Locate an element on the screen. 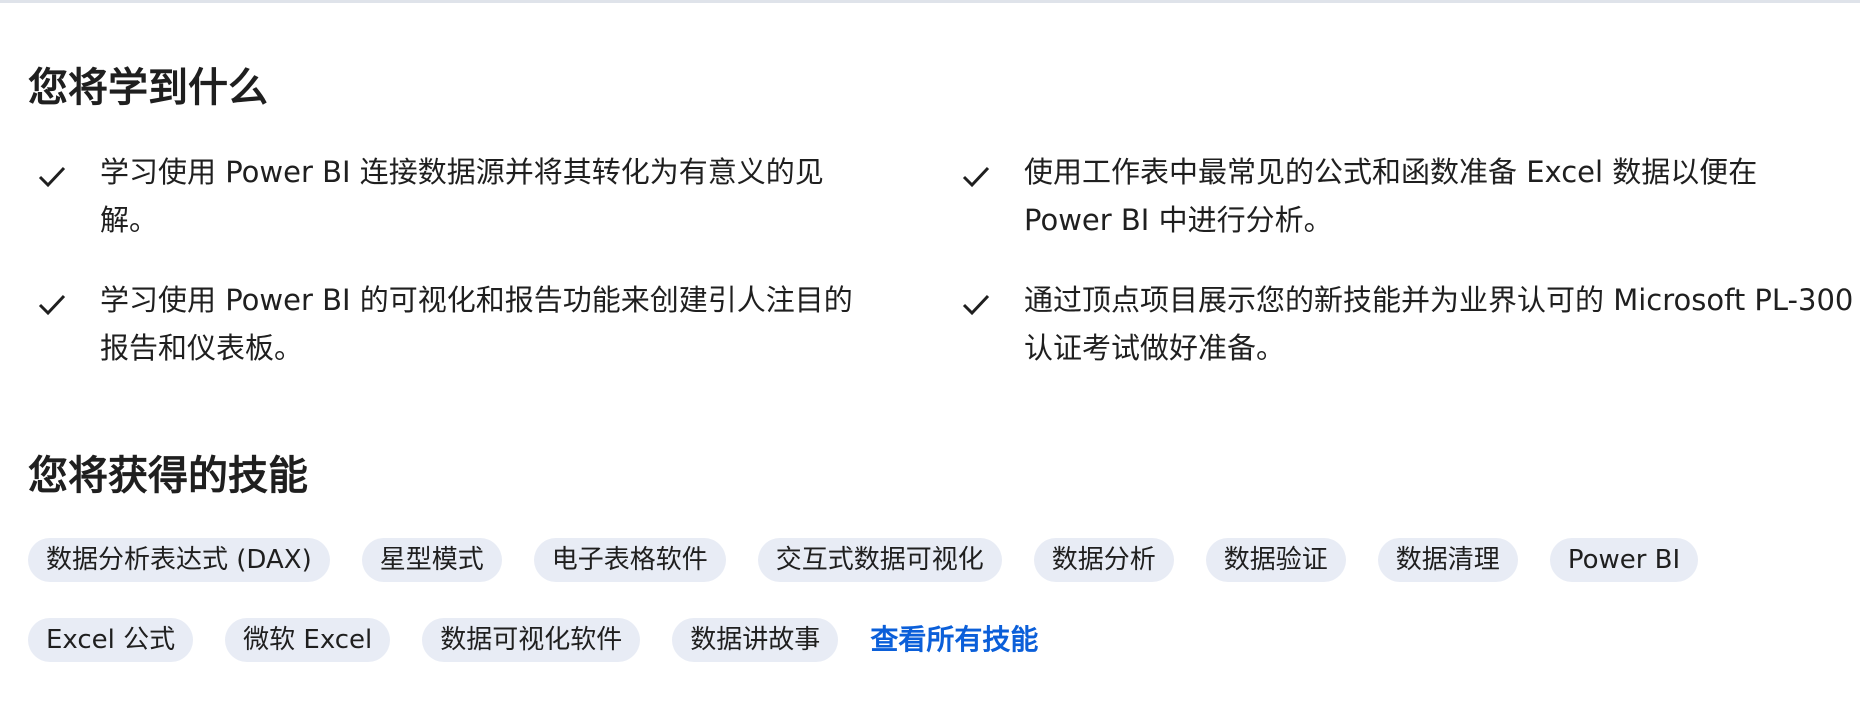 The width and height of the screenshot is (1860, 720). skill-chip: 电子表格软件 is located at coordinates (629, 560).